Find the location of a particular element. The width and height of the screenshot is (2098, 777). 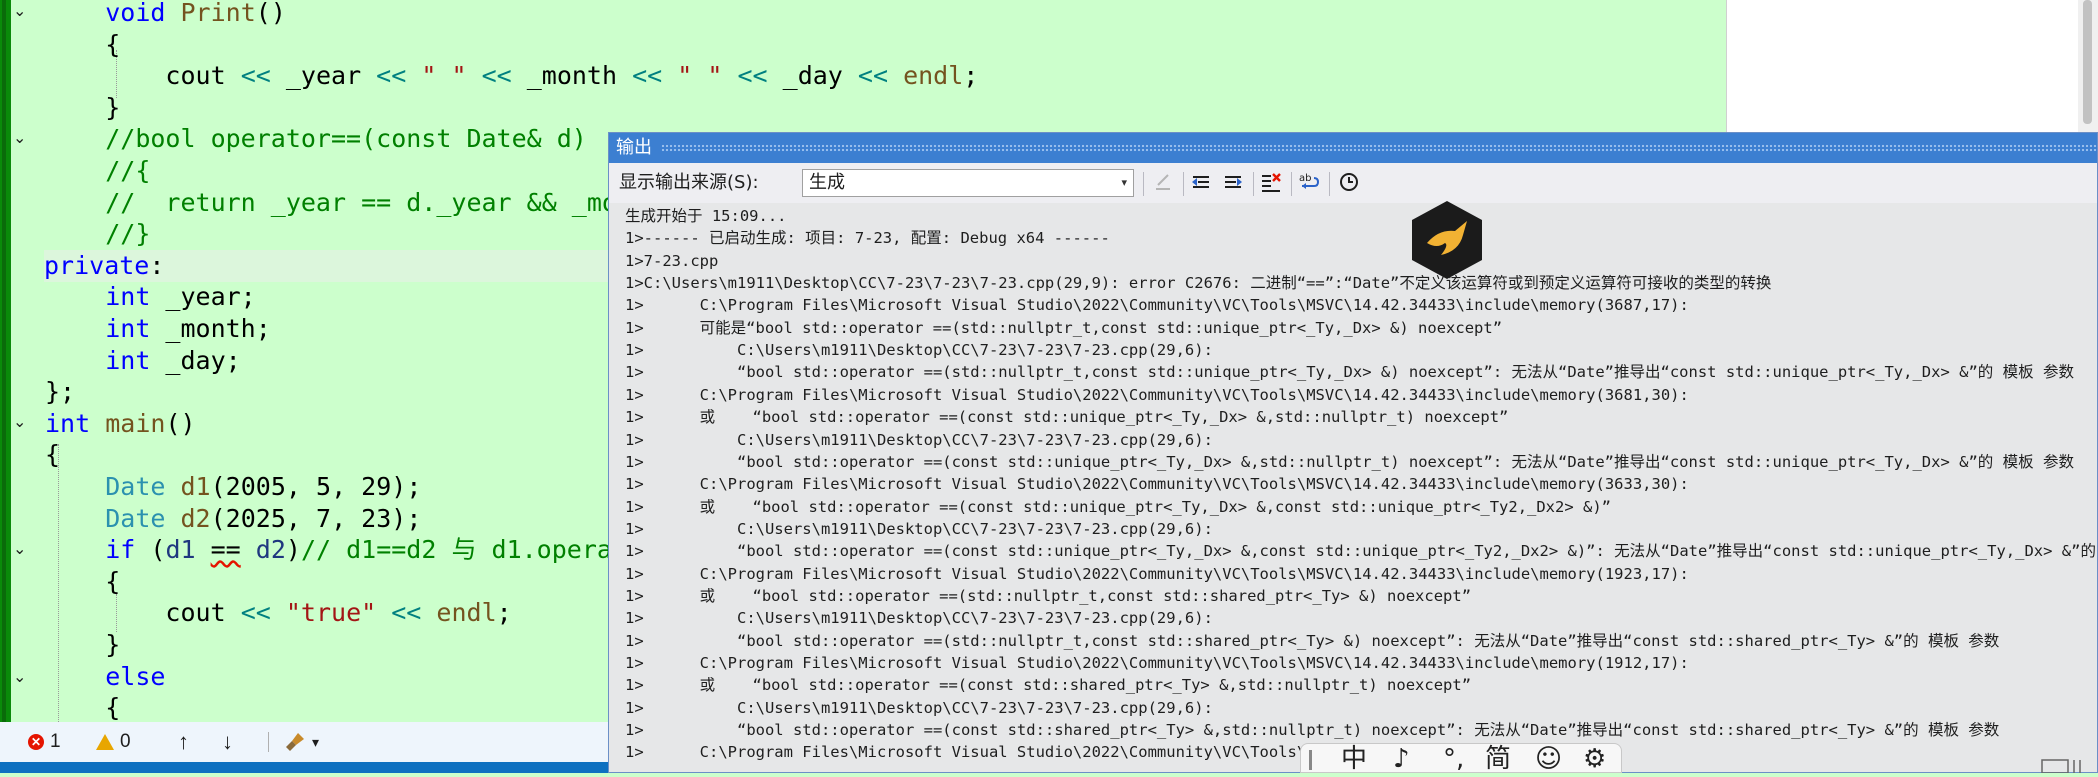

previous-message-button is located at coordinates (1201, 183).